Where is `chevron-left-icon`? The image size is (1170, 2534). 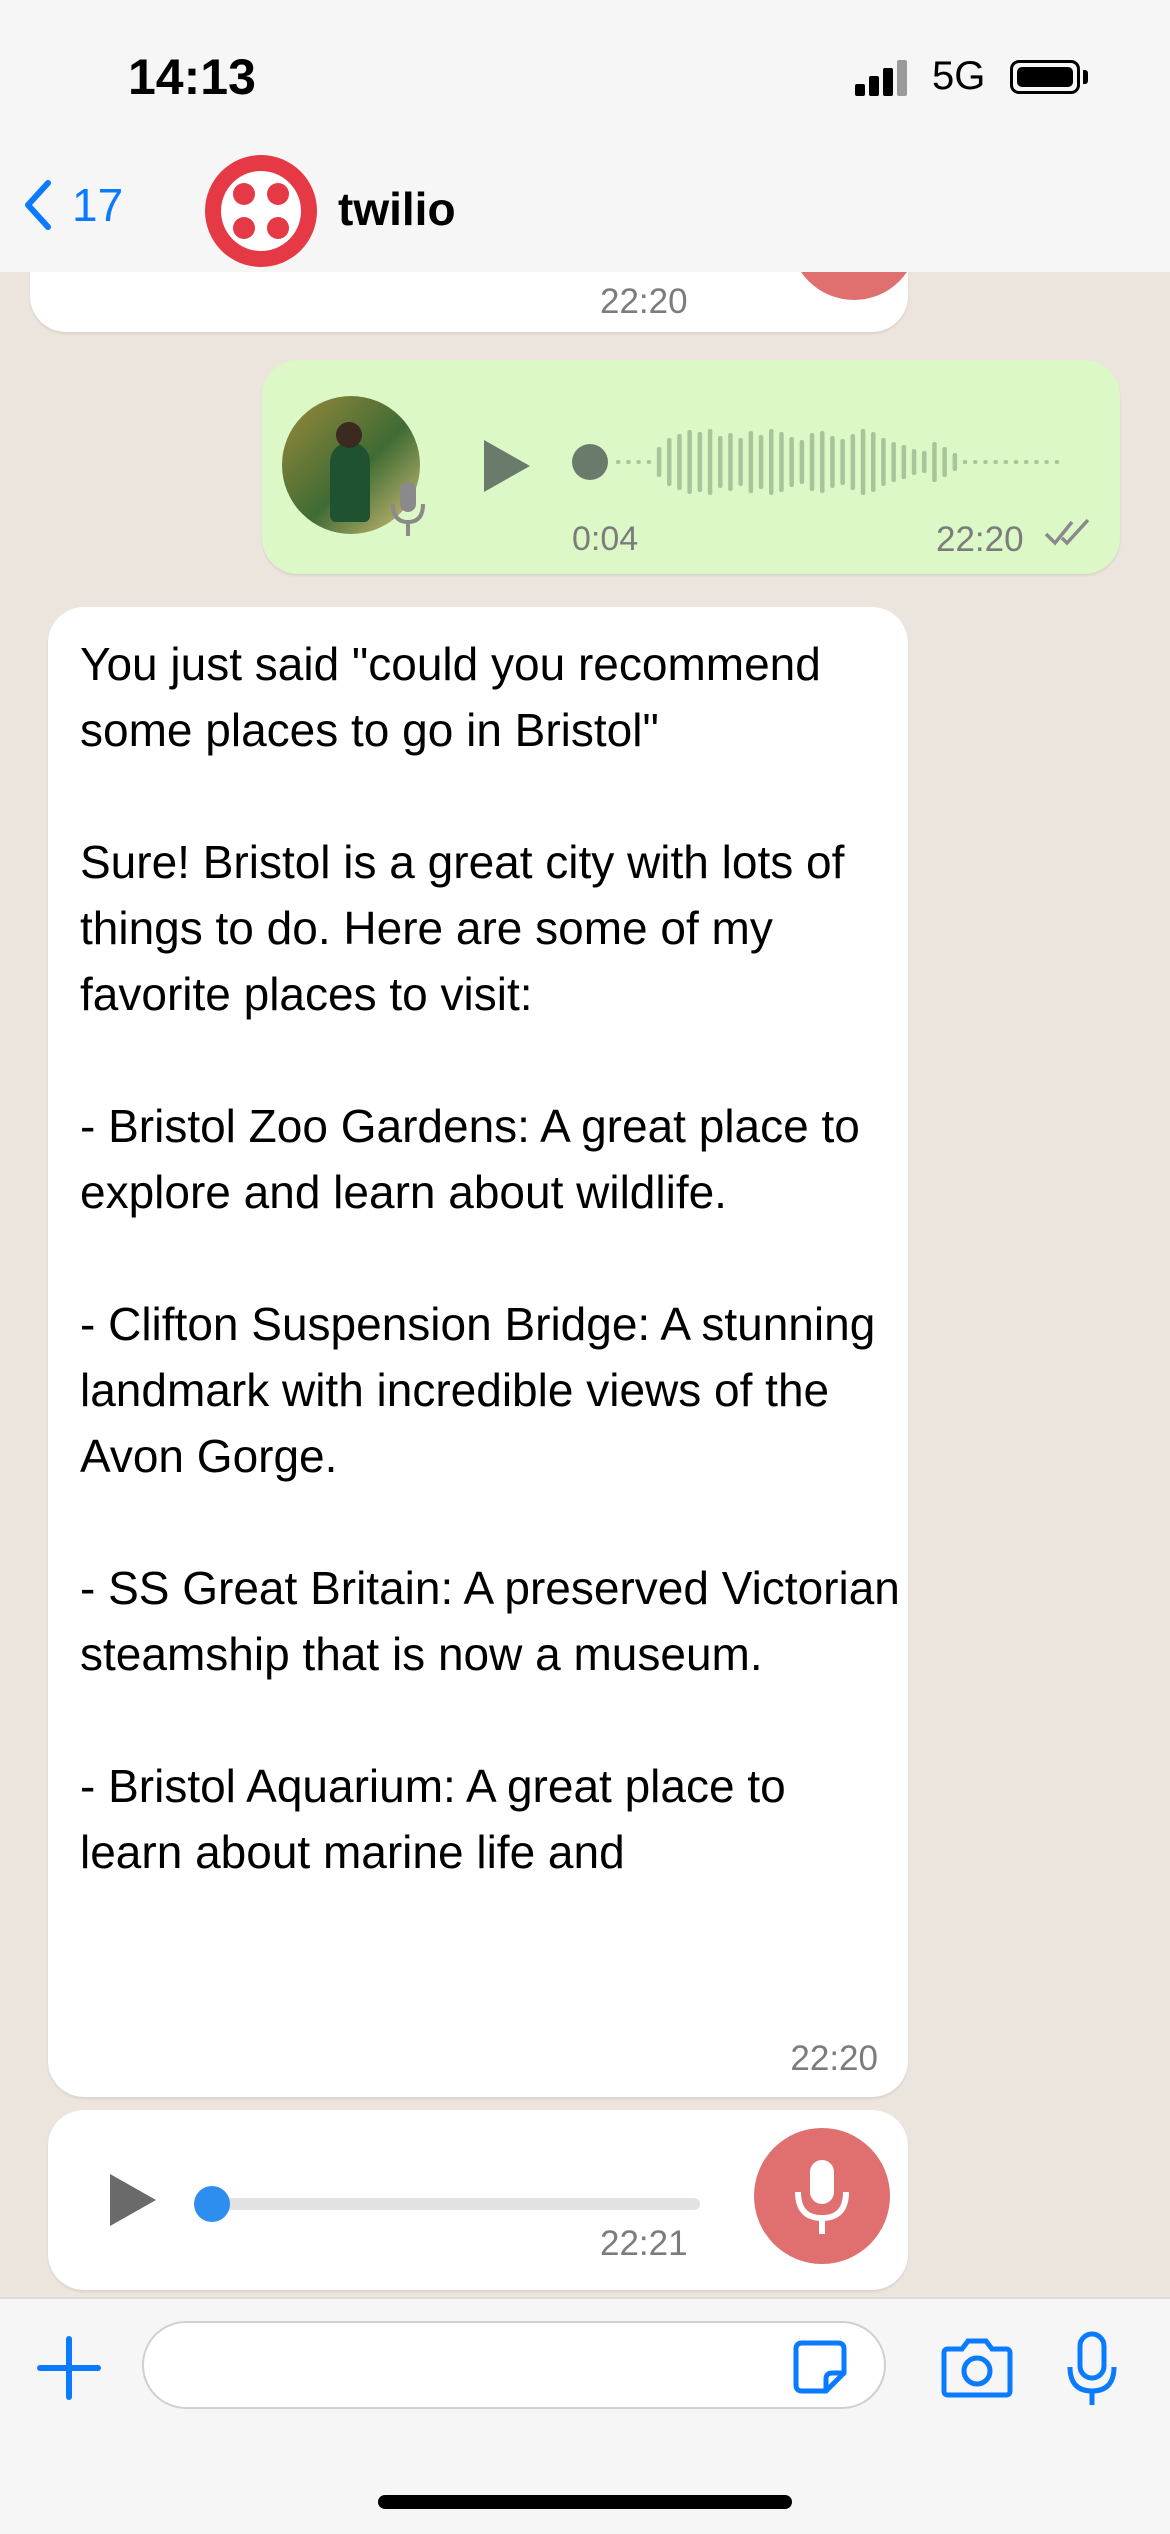
chevron-left-icon is located at coordinates (38, 205).